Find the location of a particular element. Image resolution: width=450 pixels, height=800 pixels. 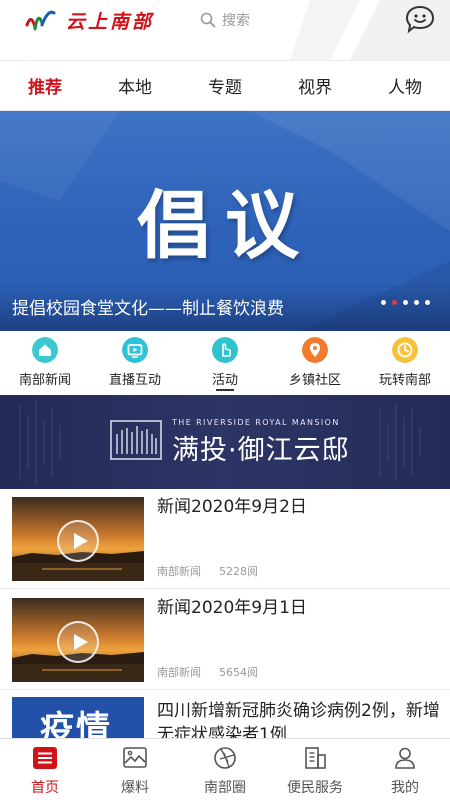

tab-topics: 专题 is located at coordinates (225, 85).